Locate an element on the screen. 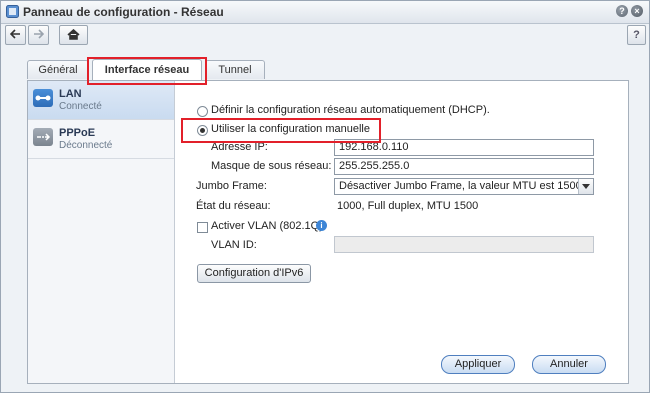  cancel-button: Annuler is located at coordinates (569, 364).